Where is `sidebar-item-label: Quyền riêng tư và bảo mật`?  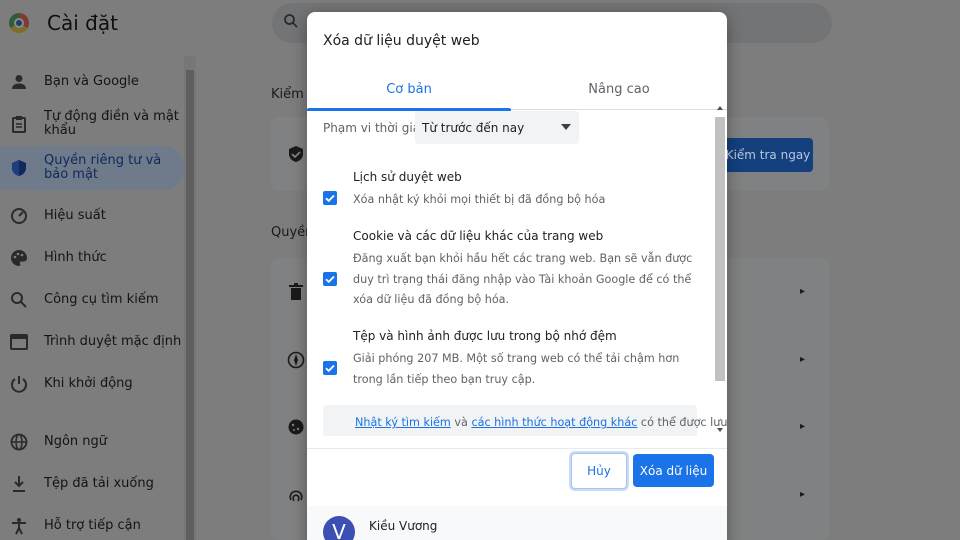 sidebar-item-label: Quyền riêng tư và bảo mật is located at coordinates (103, 167).